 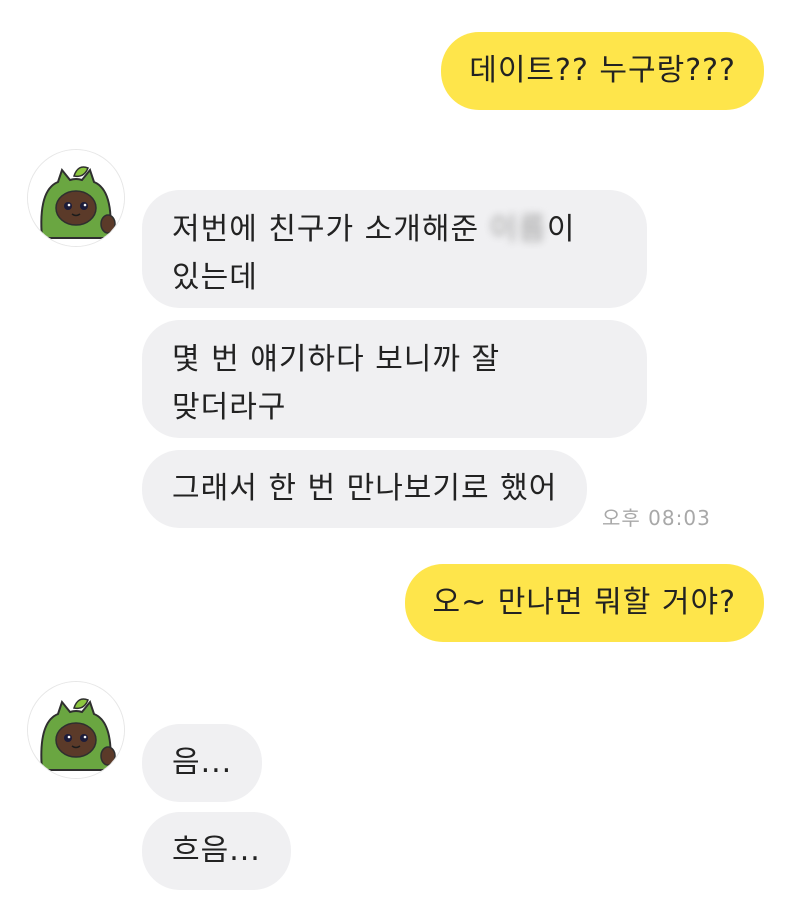 I want to click on my-message-bubble: 오~ 만나면 뭐할 거야?, so click(x=584, y=603).